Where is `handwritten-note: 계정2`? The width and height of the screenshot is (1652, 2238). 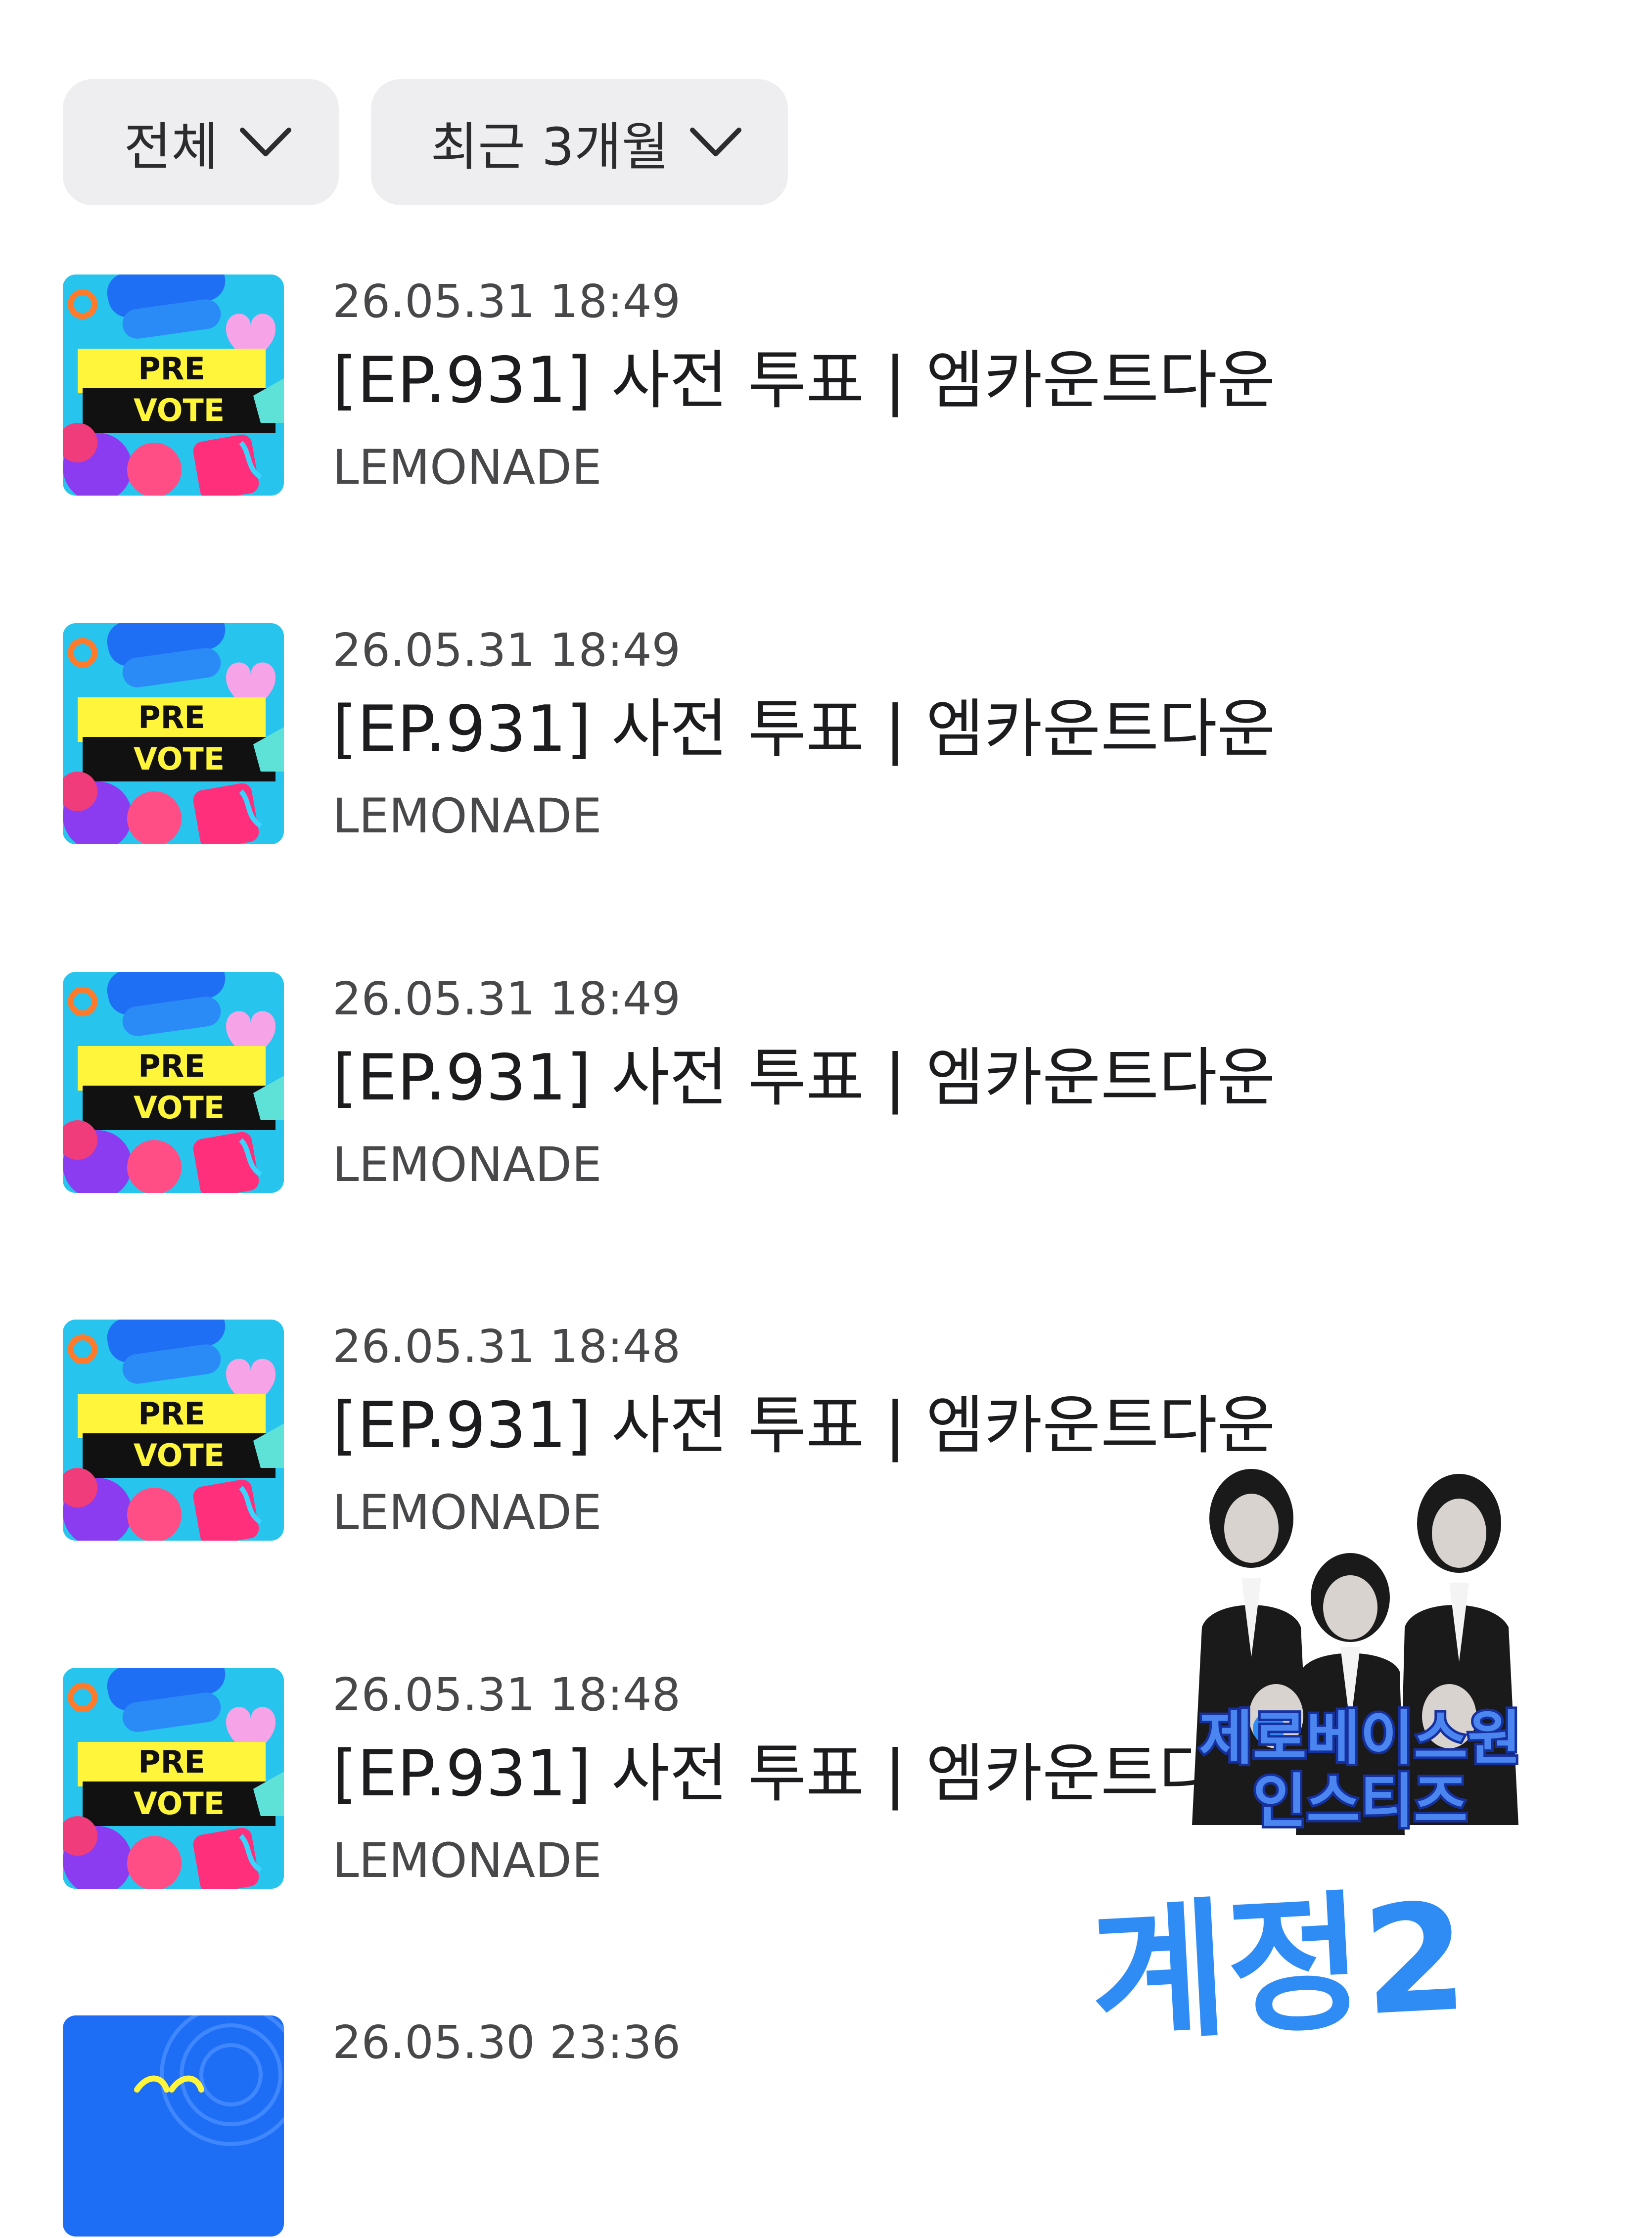 handwritten-note: 계정2 is located at coordinates (1278, 1964).